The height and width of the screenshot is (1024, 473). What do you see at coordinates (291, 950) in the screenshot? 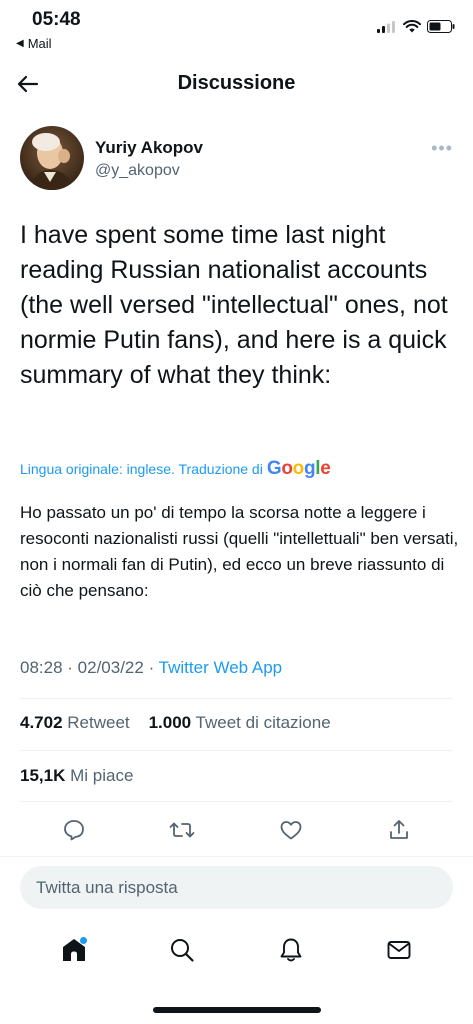
I see `notifications-icon` at bounding box center [291, 950].